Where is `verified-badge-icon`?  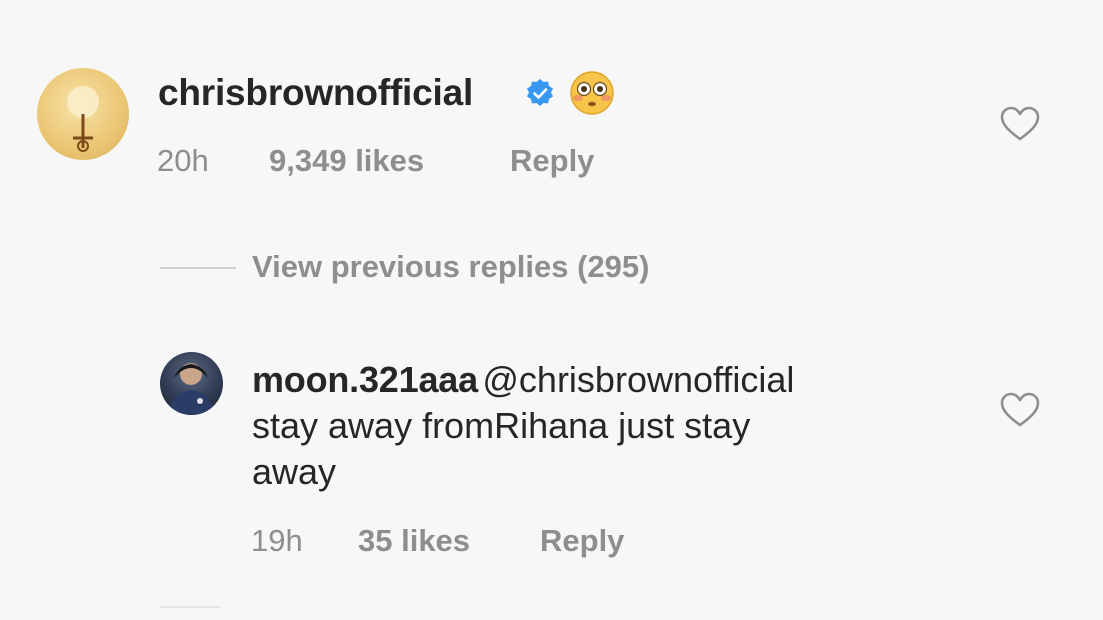 verified-badge-icon is located at coordinates (540, 92).